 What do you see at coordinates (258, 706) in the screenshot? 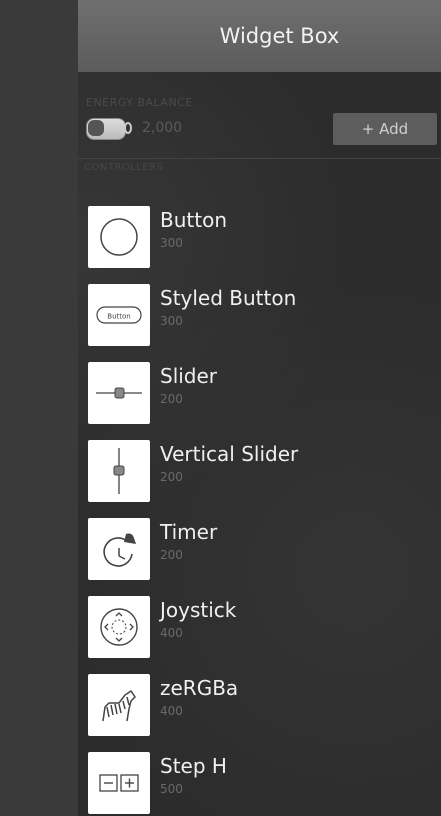
I see `widget-item-zergba: zeRGBa 400` at bounding box center [258, 706].